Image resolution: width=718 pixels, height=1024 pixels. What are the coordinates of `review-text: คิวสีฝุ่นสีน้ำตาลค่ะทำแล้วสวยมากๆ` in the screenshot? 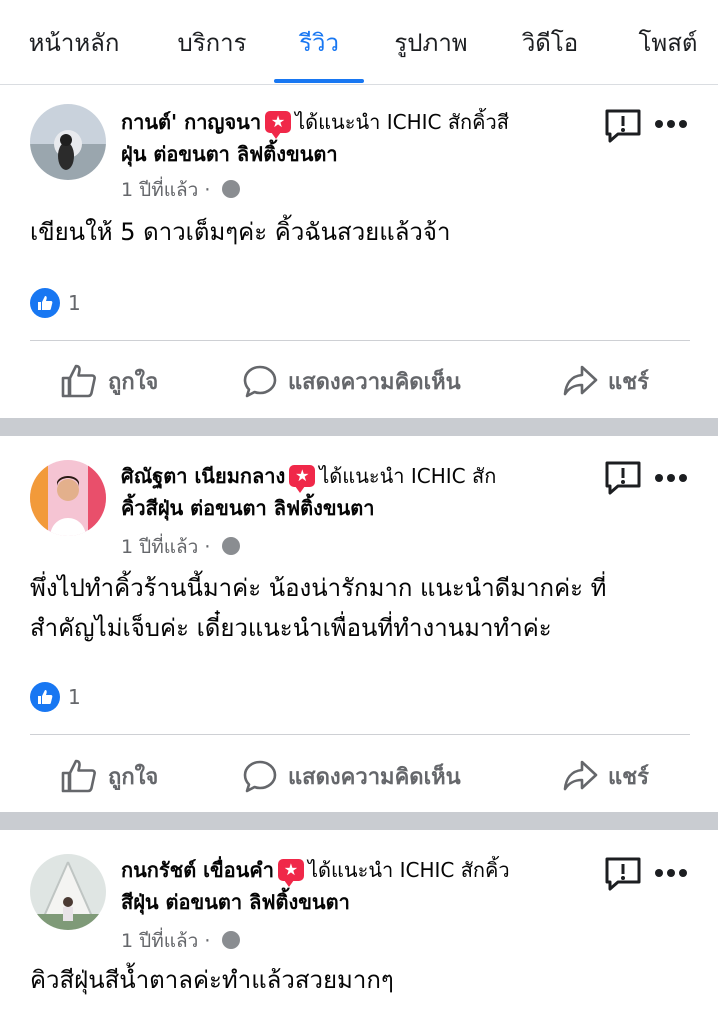 It's located at (212, 980).